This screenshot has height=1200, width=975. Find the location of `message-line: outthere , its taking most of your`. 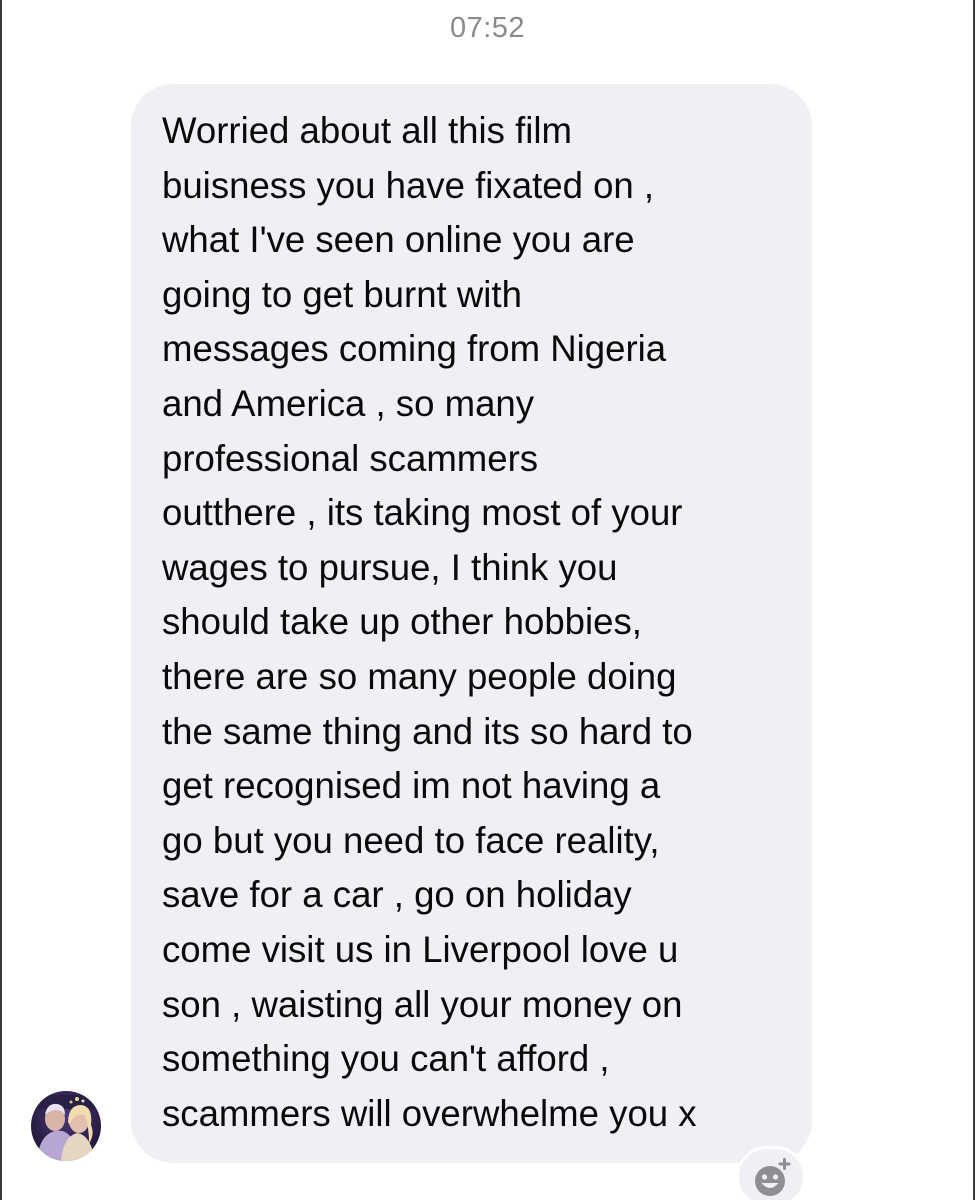

message-line: outthere , its taking most of your is located at coordinates (422, 513).